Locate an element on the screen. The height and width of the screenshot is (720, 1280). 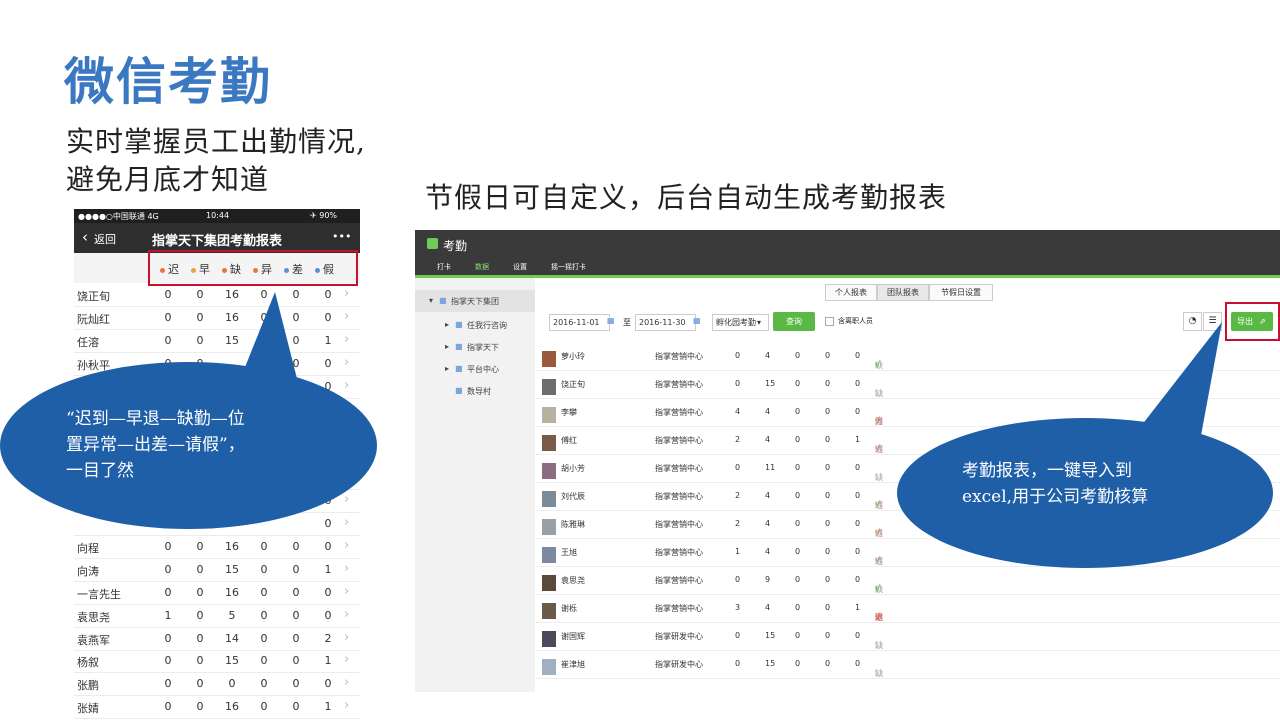
list-item: 袁思尧 1 0 5 0 0 0 › is located at coordinates (217, 616).